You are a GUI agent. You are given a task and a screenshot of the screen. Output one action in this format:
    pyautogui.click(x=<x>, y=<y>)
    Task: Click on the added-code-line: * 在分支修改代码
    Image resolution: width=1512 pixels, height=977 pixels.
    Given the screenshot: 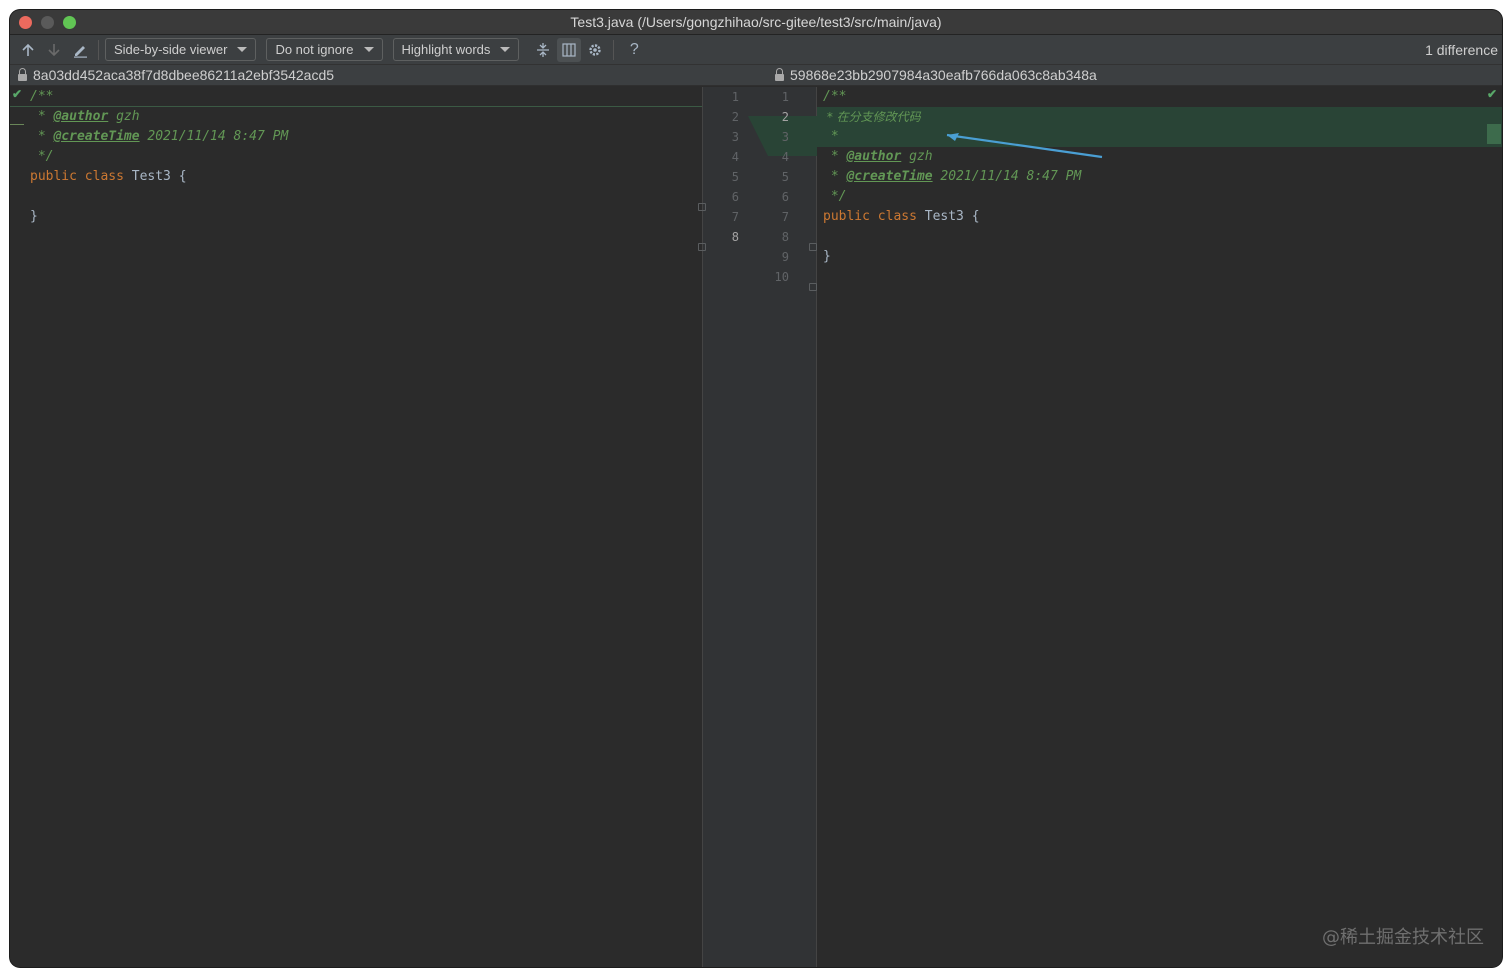 What is the action you would take?
    pyautogui.click(x=872, y=117)
    